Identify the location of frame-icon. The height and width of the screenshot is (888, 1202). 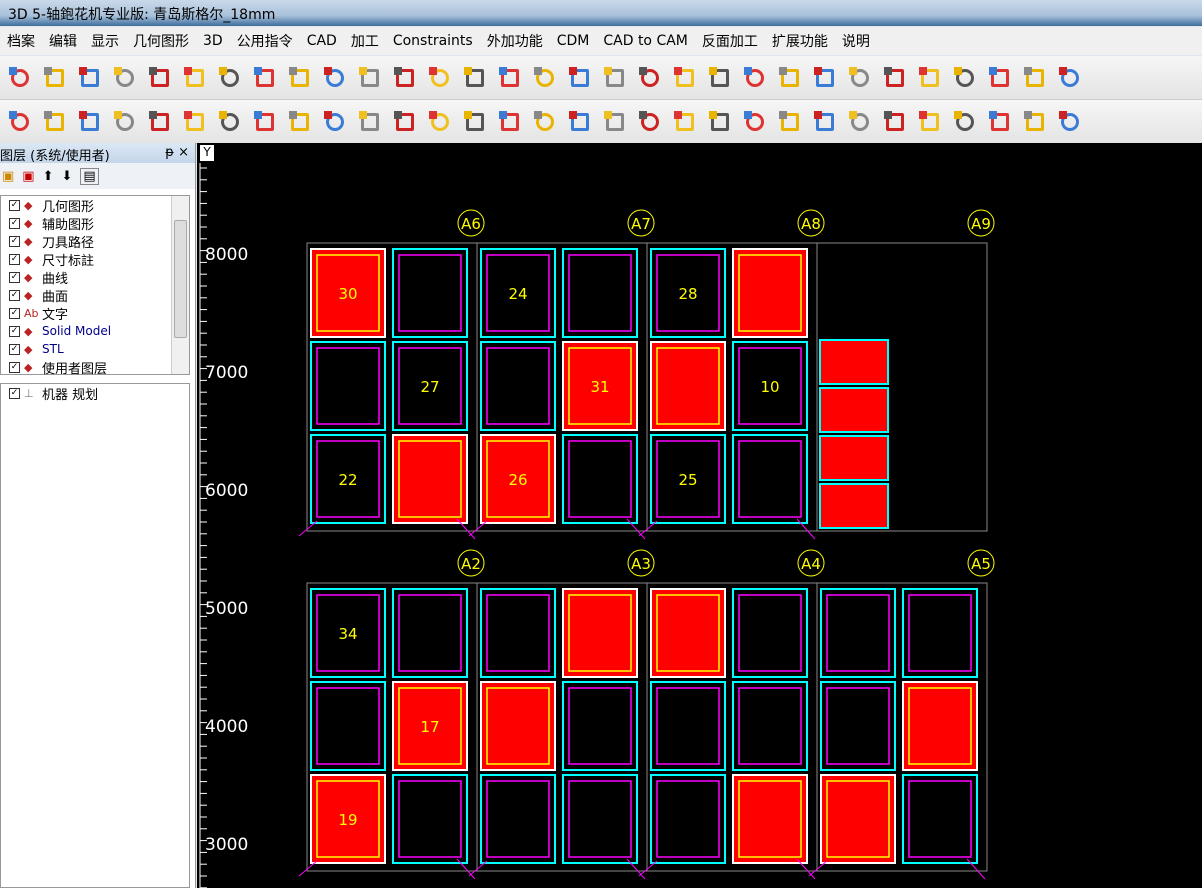
(580, 122).